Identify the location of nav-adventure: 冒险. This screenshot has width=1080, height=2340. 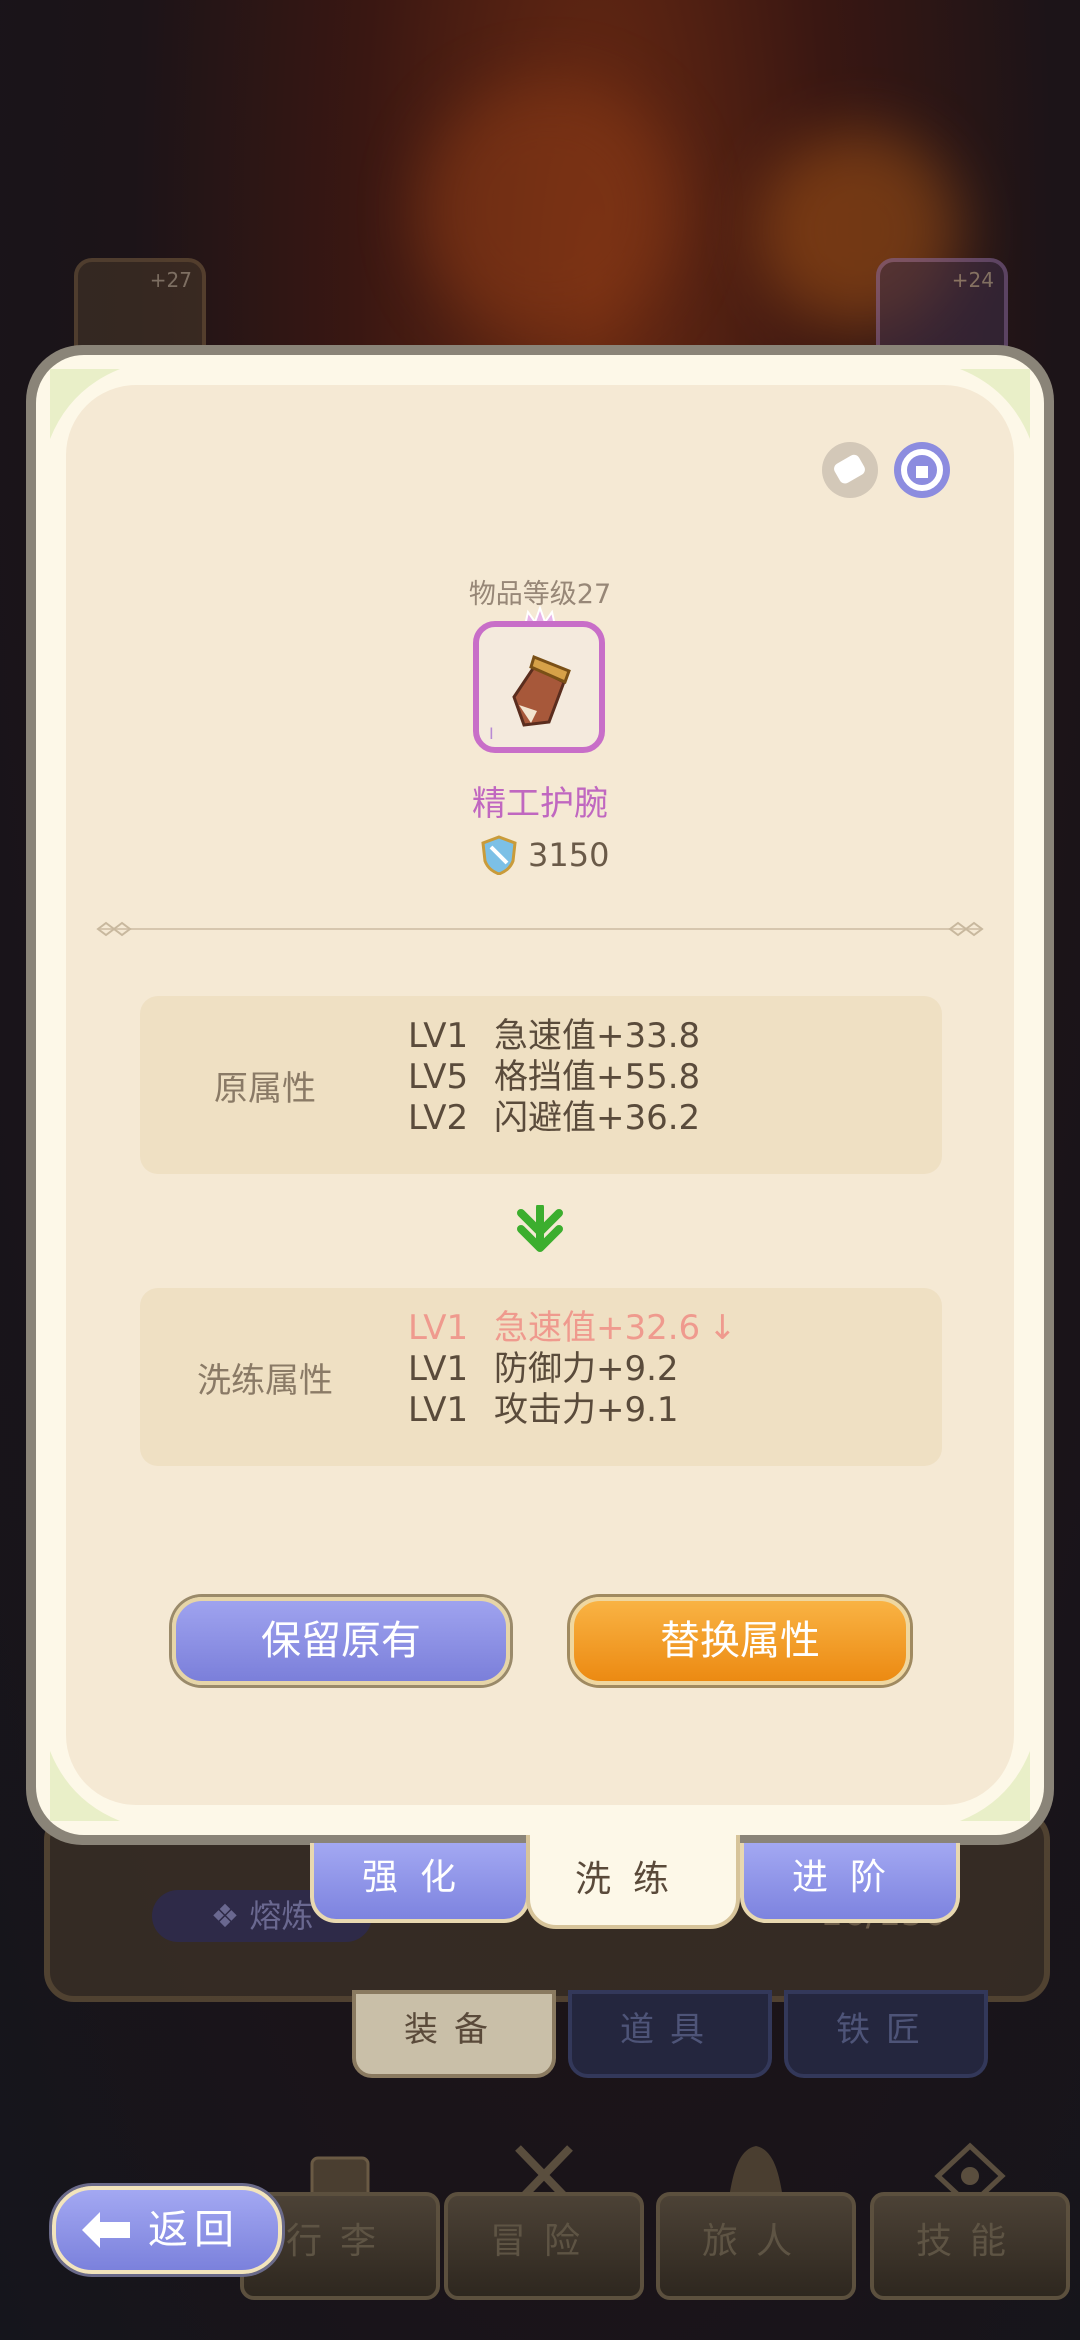
(544, 2220).